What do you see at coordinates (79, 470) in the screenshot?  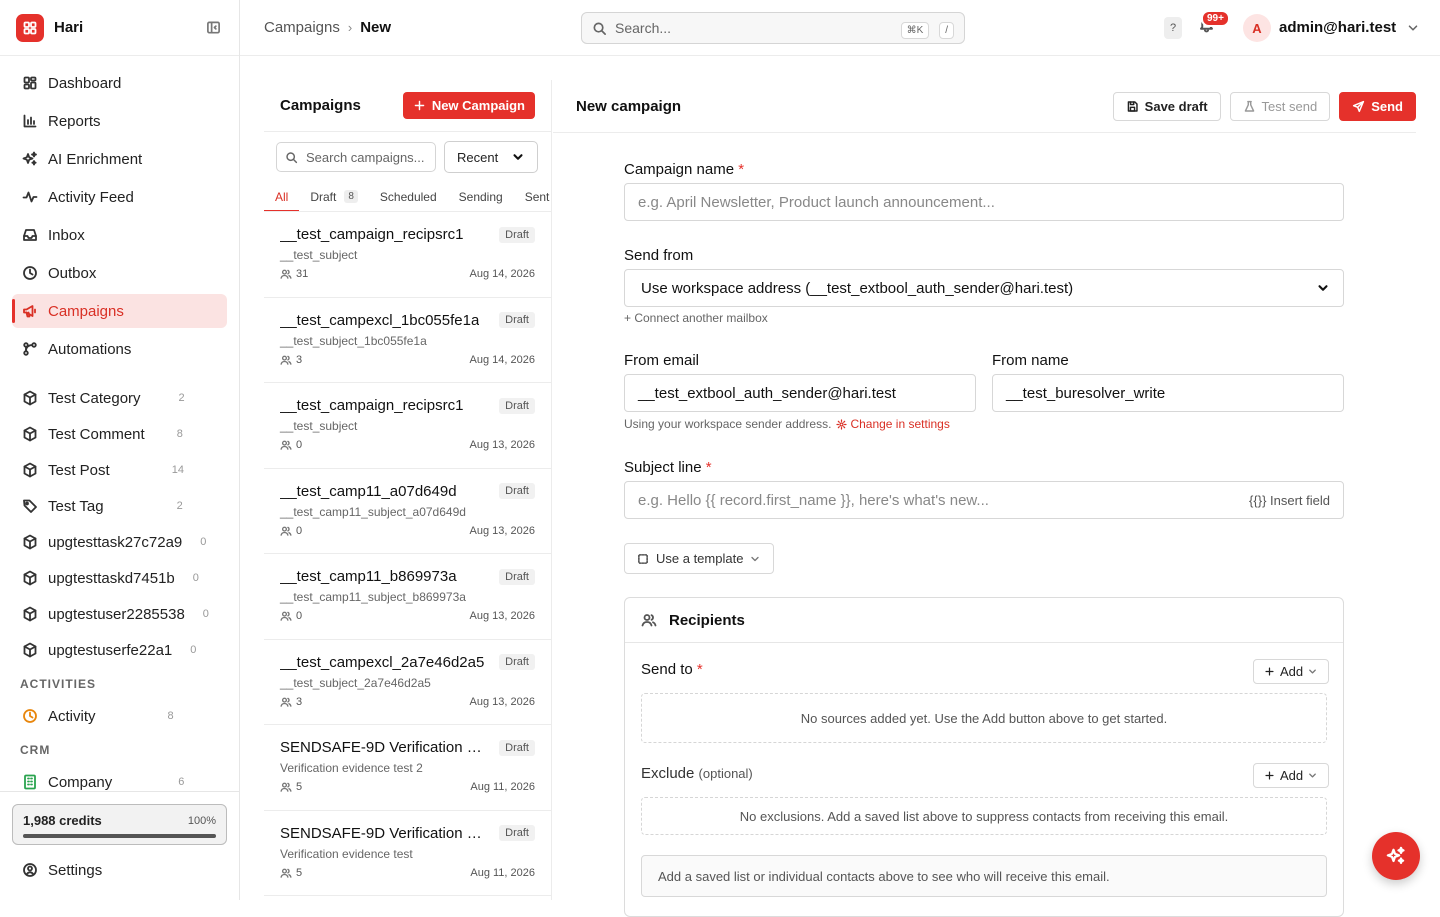 I see `sidebar-item-label: Test Post` at bounding box center [79, 470].